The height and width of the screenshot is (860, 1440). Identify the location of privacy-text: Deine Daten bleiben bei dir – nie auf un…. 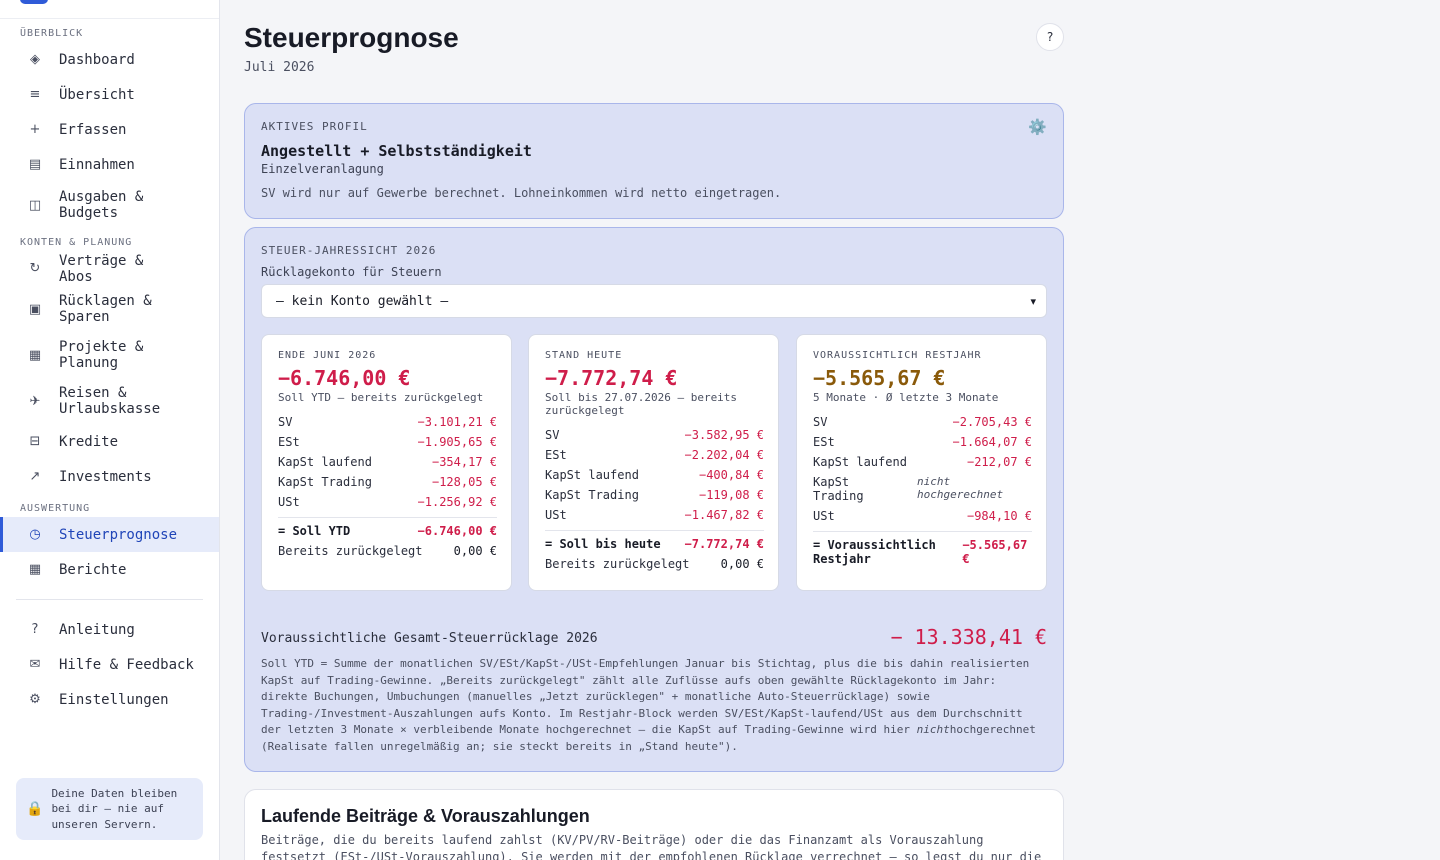
(114, 808).